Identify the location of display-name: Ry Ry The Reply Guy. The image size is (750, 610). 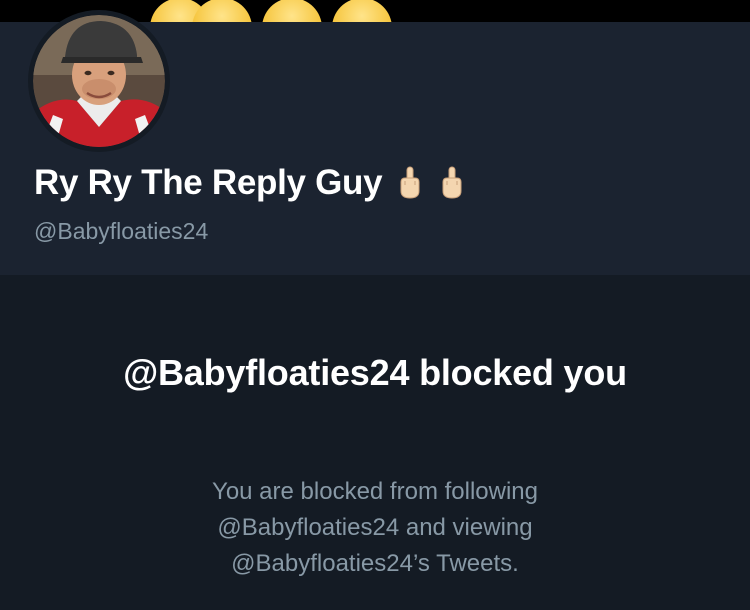
(208, 182).